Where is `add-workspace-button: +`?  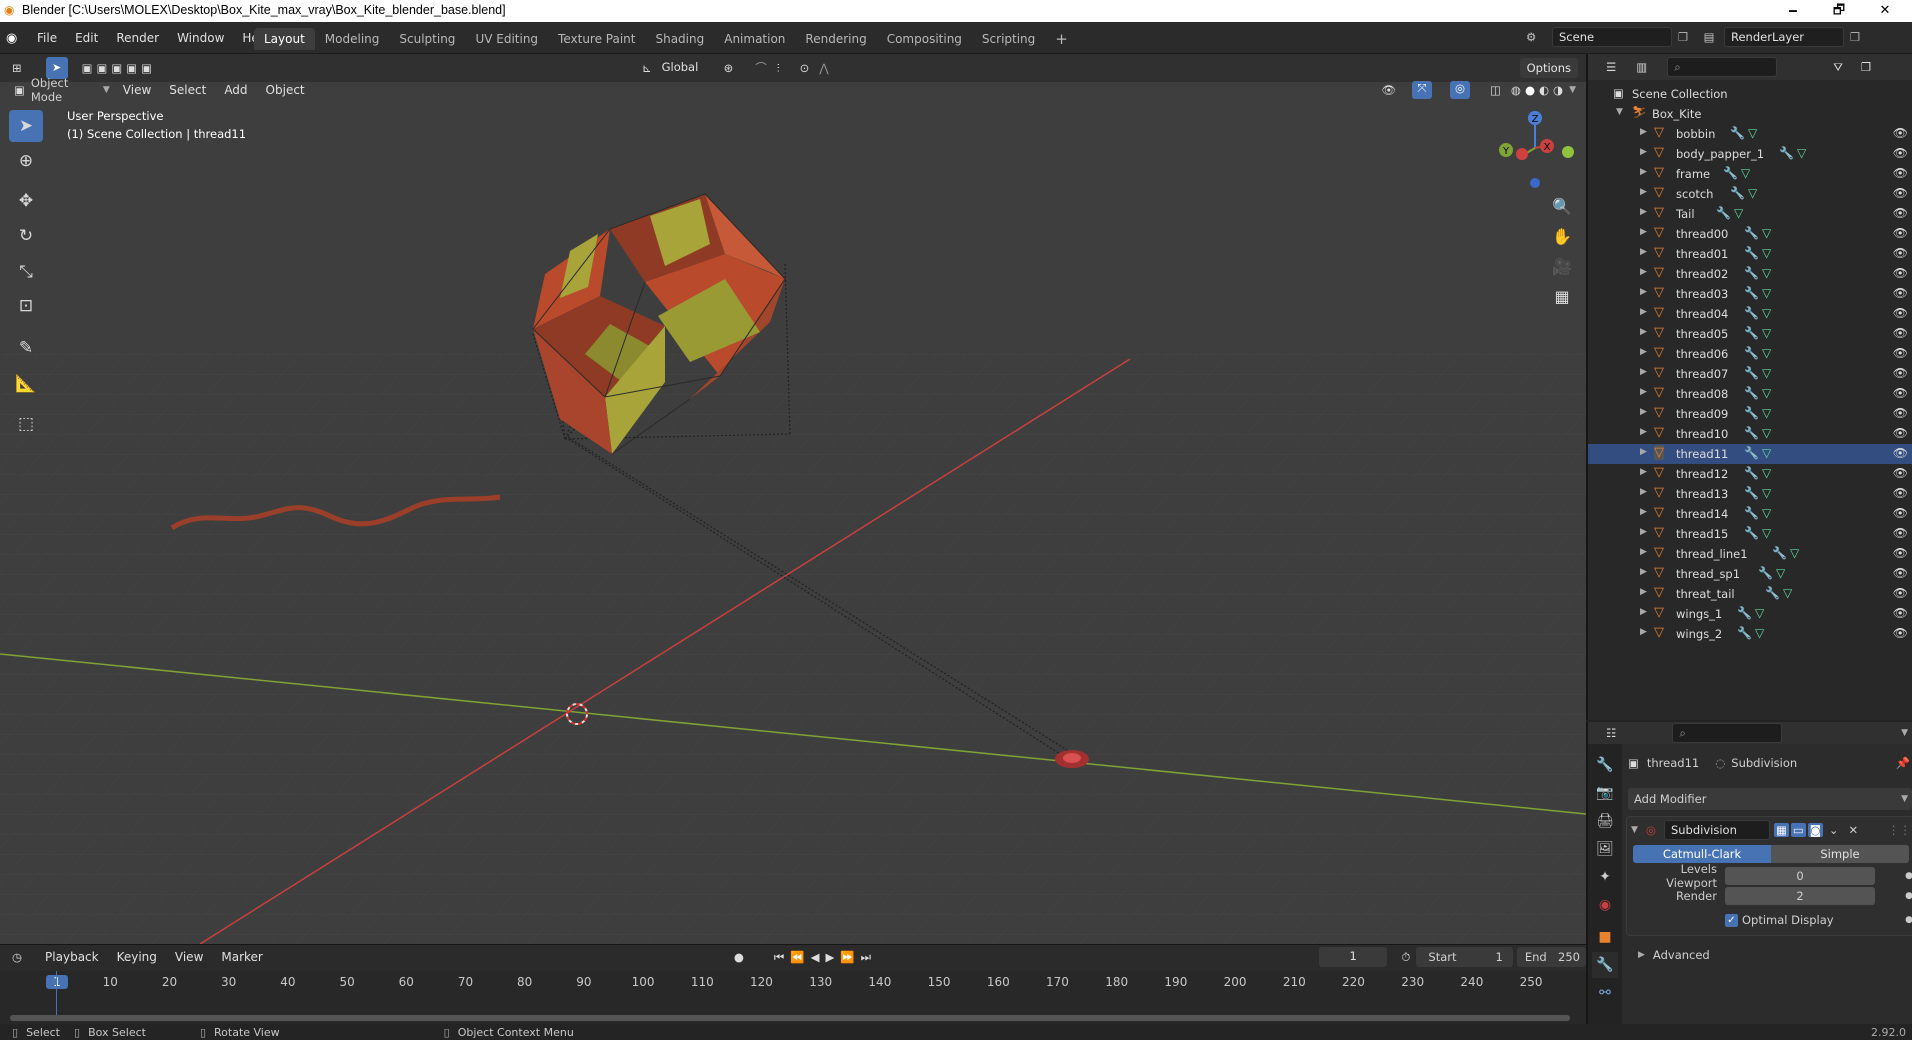
add-workspace-button: + is located at coordinates (1061, 39).